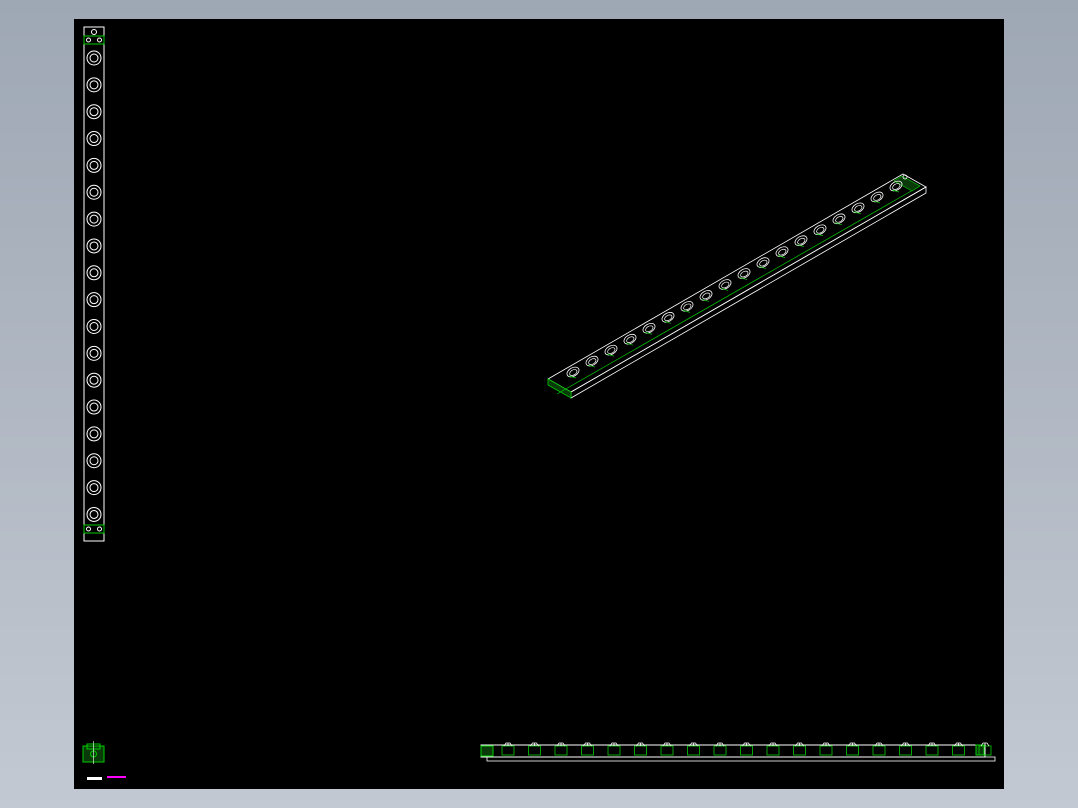  Describe the element at coordinates (487, 751) in the screenshot. I see `rail-front-end-left` at that location.